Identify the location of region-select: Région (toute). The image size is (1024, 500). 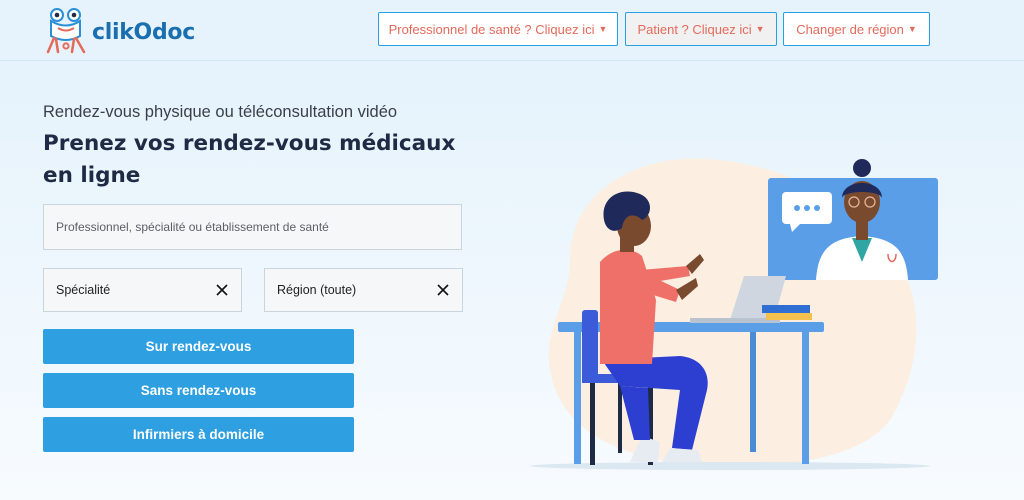
(363, 290).